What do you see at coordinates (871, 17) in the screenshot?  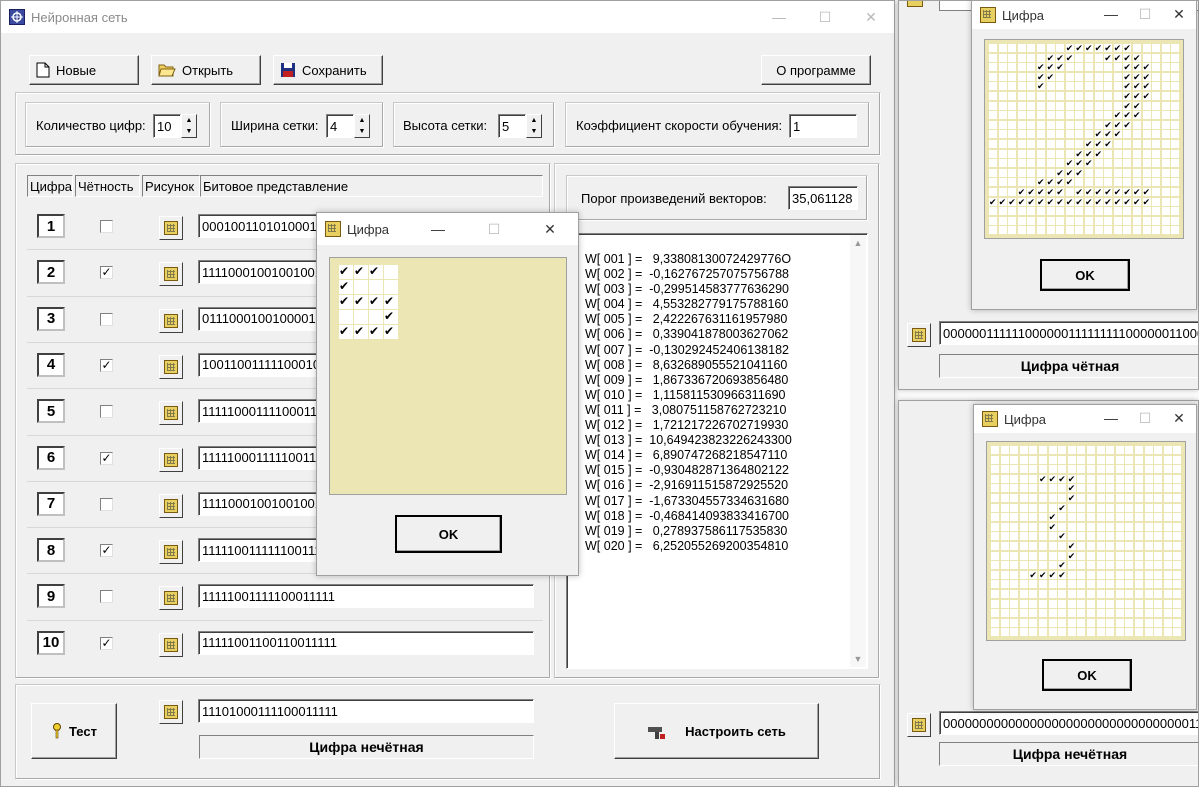 I see `close-button: ✕` at bounding box center [871, 17].